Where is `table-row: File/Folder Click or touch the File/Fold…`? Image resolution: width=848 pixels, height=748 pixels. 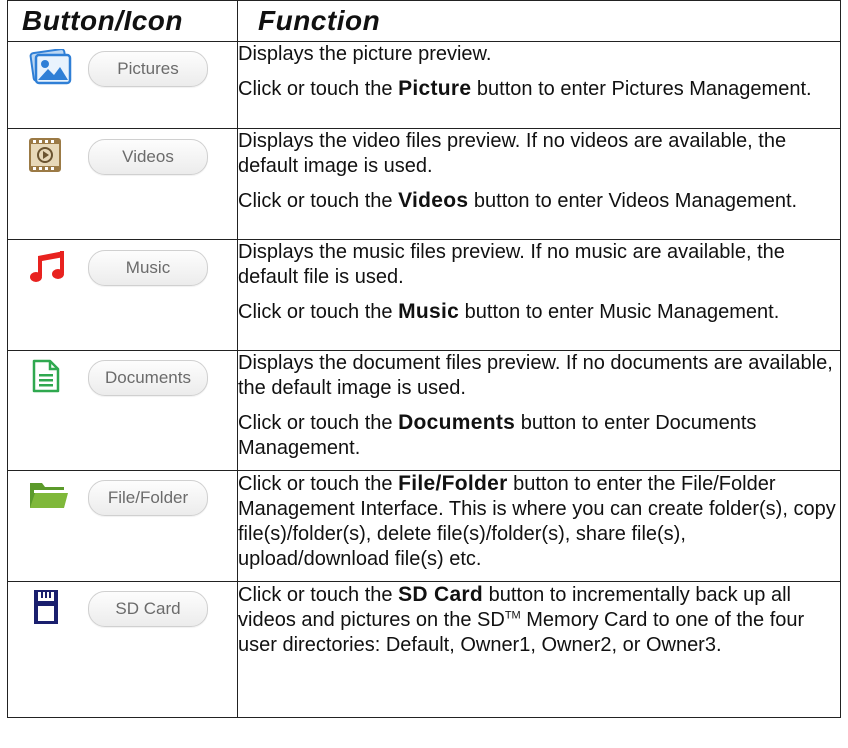 table-row: File/Folder Click or touch the File/Fold… is located at coordinates (424, 526).